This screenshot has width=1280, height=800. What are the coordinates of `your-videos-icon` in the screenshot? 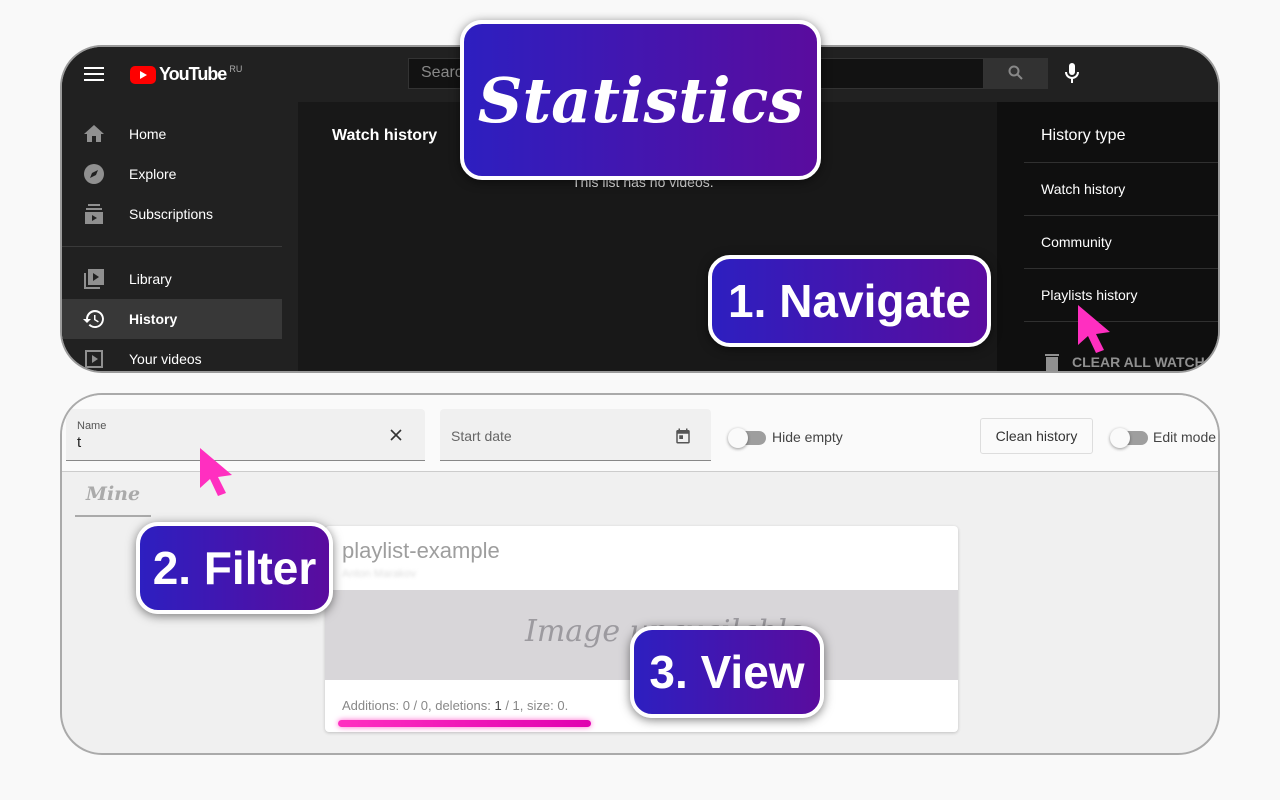 It's located at (94, 359).